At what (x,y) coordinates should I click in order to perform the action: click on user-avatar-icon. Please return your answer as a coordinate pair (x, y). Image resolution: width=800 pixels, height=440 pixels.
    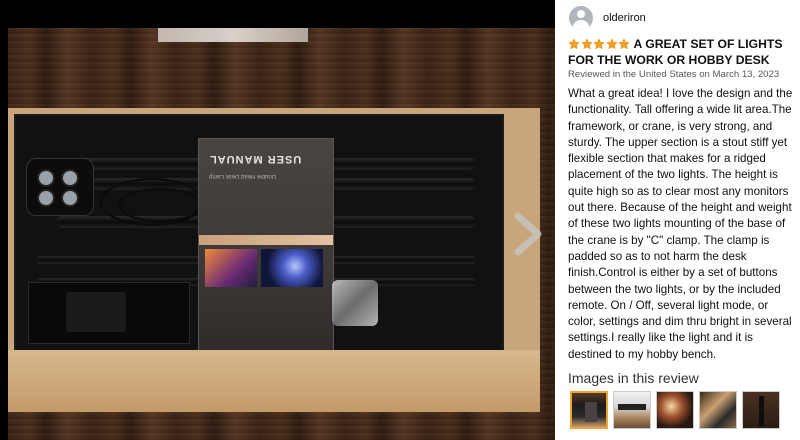
    Looking at the image, I should click on (581, 18).